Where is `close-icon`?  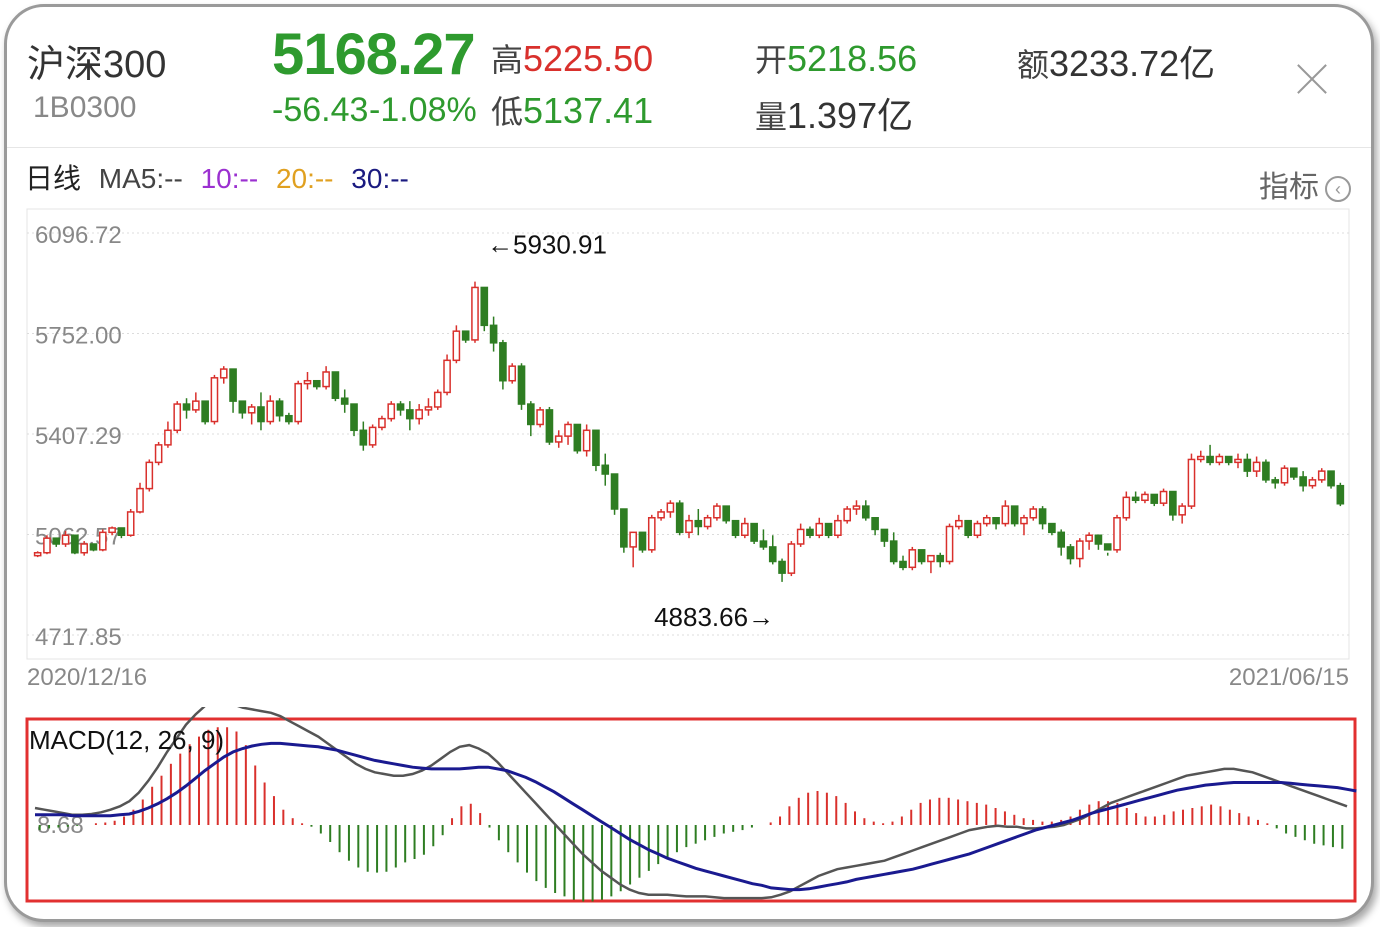
close-icon is located at coordinates (1312, 79).